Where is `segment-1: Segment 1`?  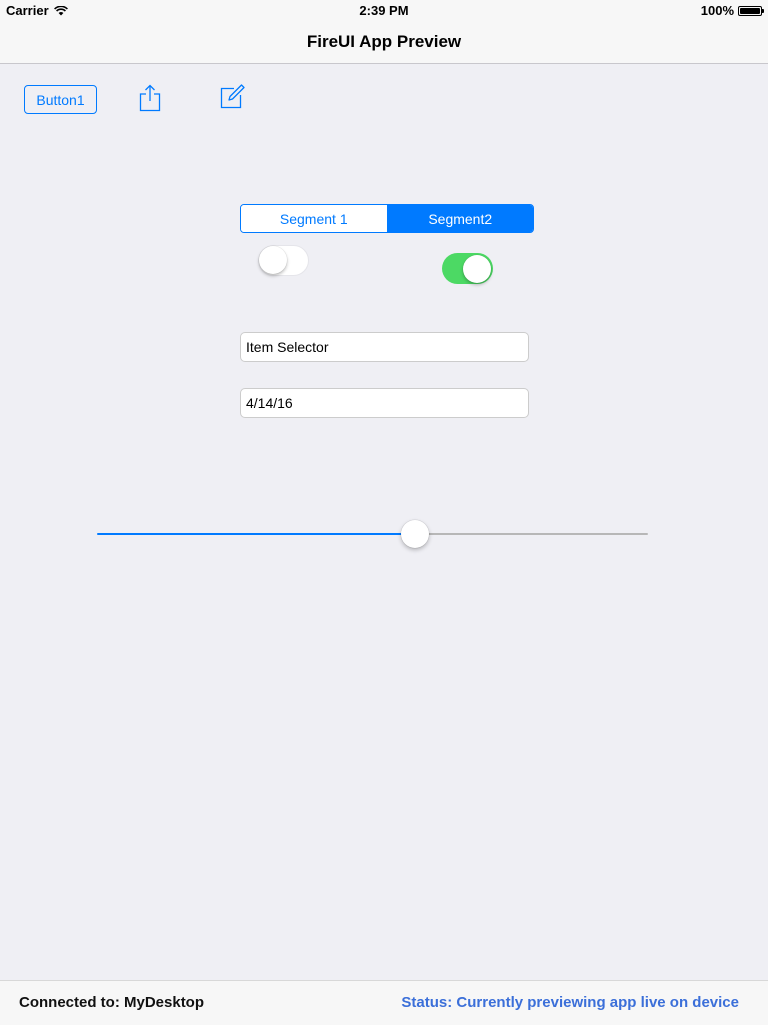
segment-1: Segment 1 is located at coordinates (314, 218).